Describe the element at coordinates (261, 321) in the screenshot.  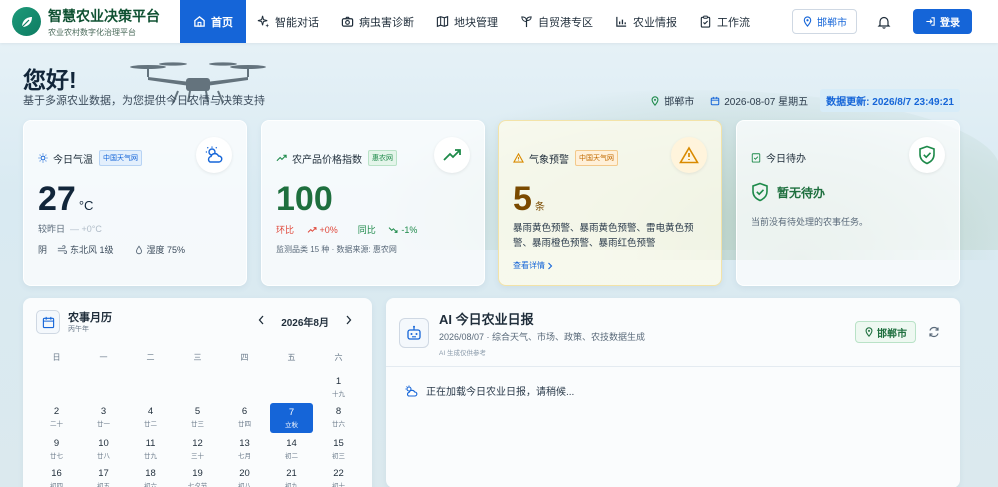
I see `prev-month-button` at that location.